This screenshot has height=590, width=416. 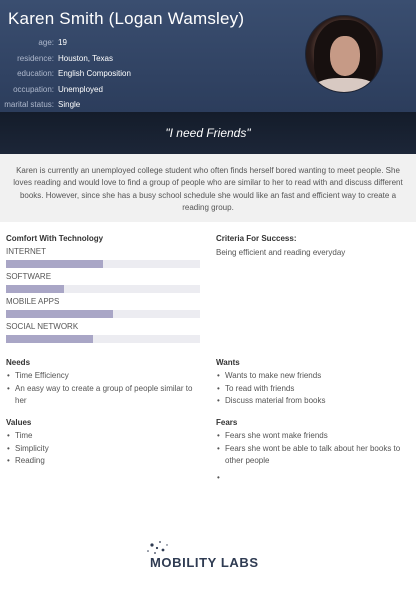 I want to click on avatar-face, so click(x=345, y=56).